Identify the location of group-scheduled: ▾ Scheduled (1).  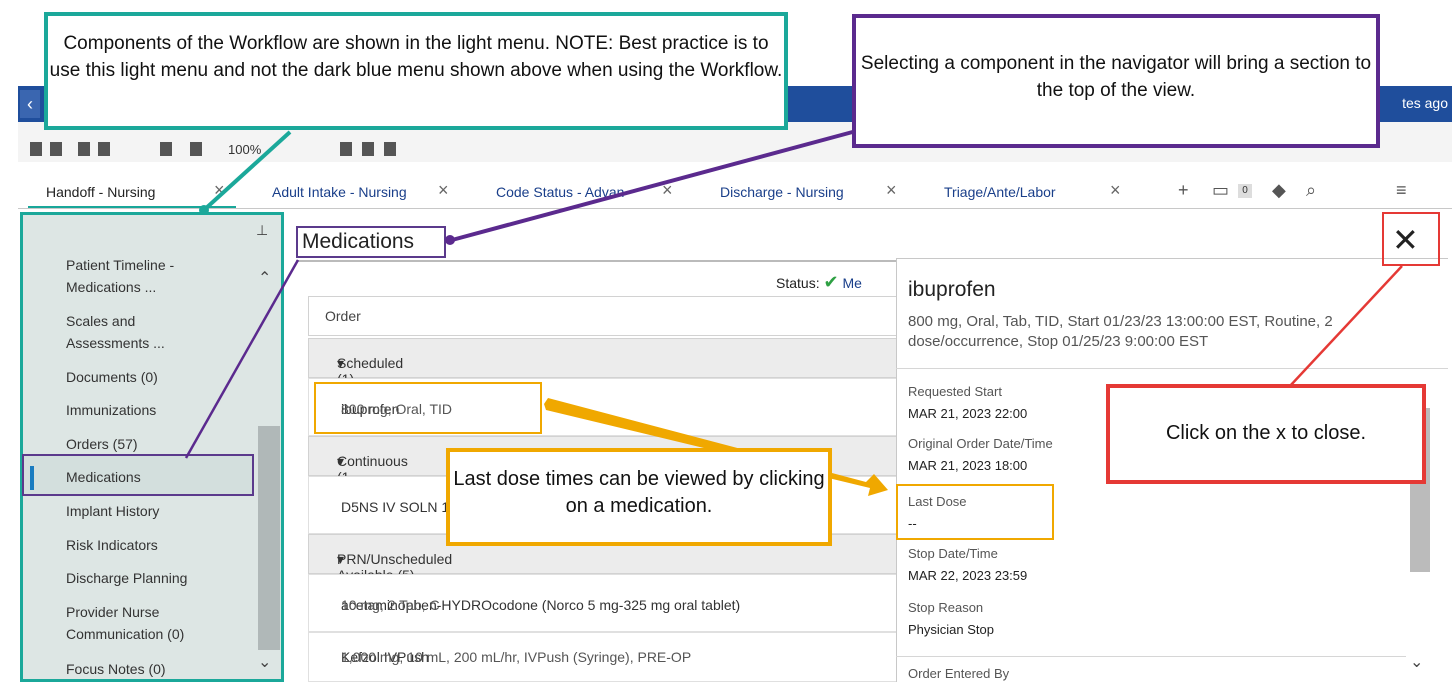
(603, 362).